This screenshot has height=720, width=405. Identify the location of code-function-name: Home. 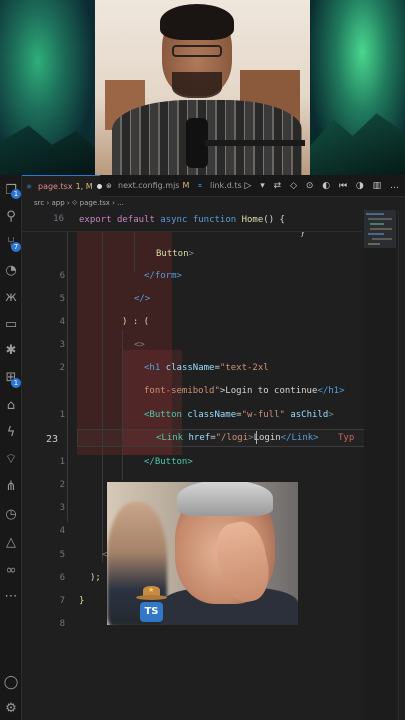
(252, 220).